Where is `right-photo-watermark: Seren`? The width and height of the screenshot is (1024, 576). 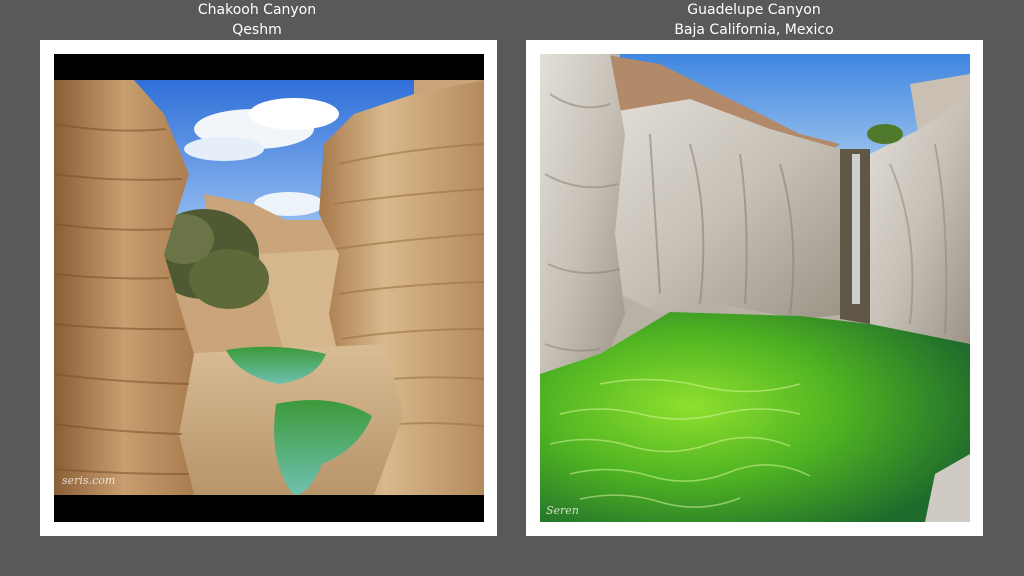 right-photo-watermark: Seren is located at coordinates (562, 510).